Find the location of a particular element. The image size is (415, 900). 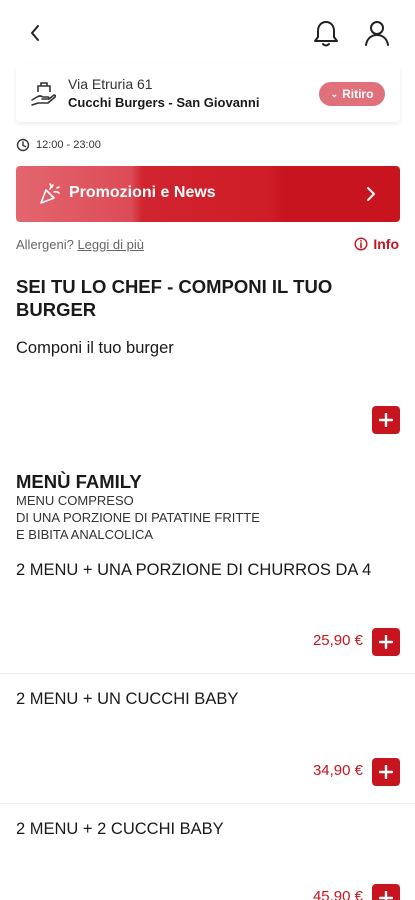

menu-item-price: 25,90 € is located at coordinates (337, 640).